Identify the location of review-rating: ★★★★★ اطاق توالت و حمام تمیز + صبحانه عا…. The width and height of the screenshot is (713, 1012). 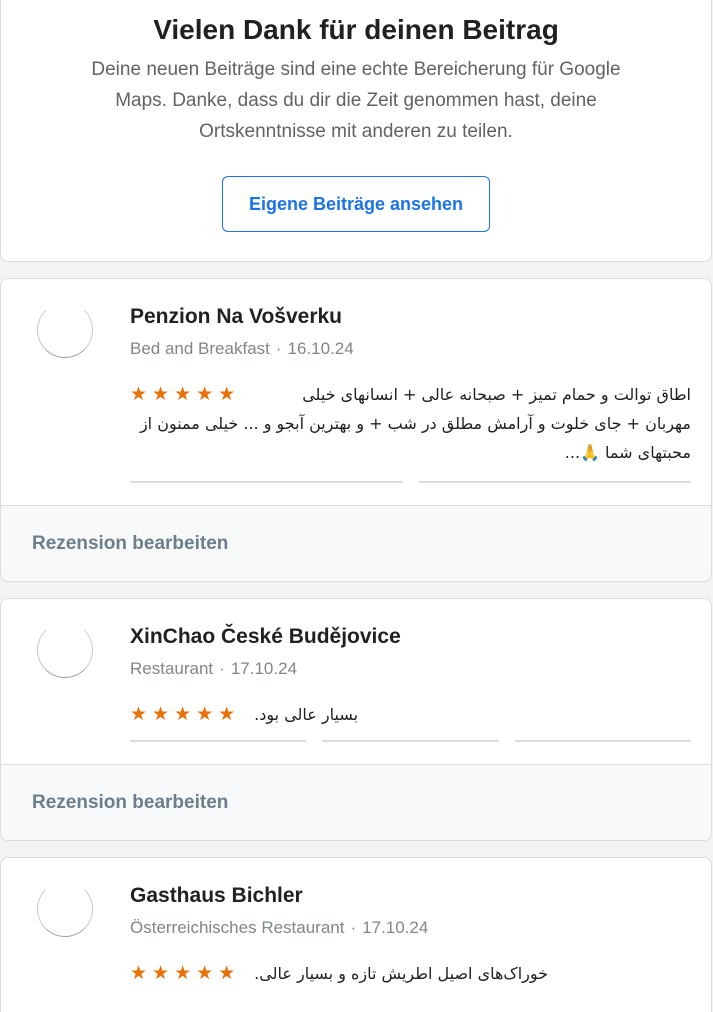
(410, 423).